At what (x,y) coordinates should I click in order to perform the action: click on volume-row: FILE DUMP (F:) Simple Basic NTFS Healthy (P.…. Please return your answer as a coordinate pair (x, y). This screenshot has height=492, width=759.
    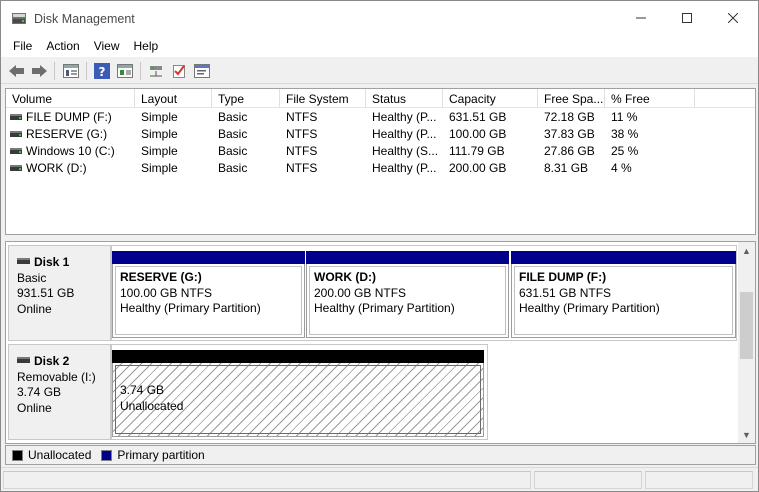
    Looking at the image, I should click on (380, 117).